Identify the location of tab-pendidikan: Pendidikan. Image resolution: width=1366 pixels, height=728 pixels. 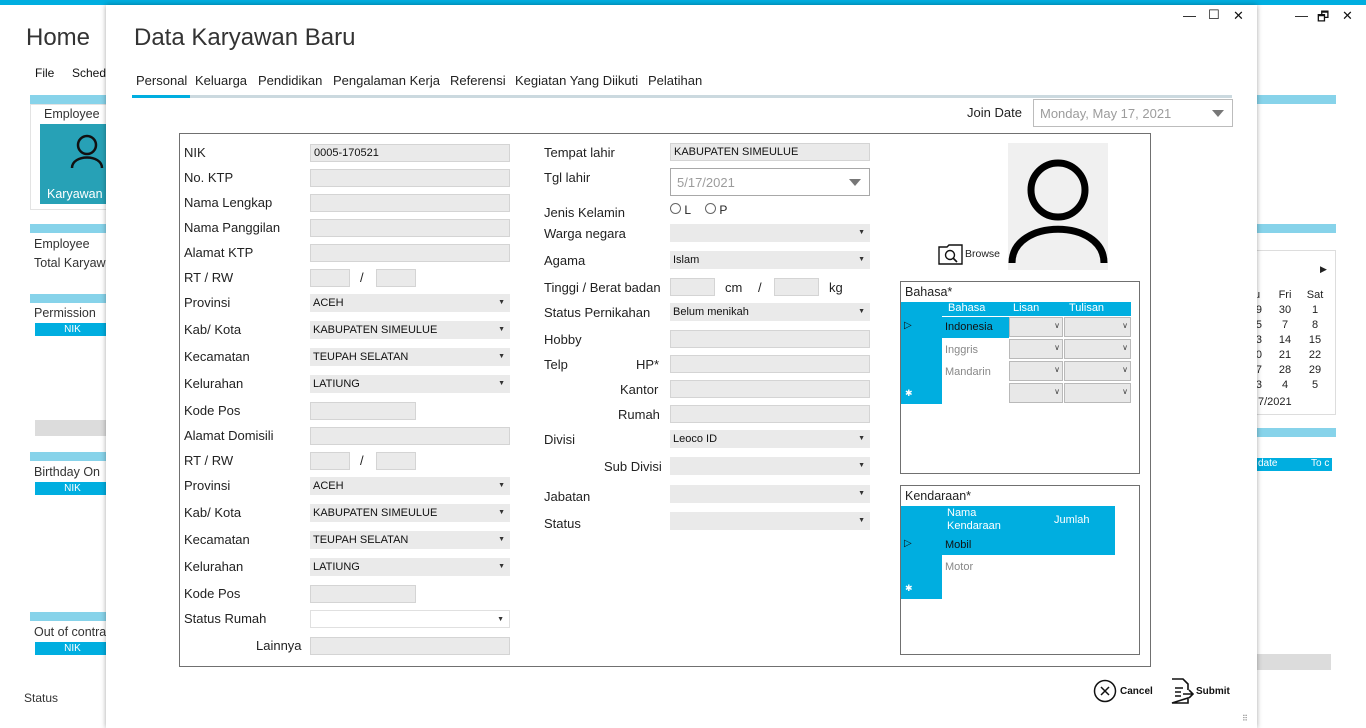
(290, 80).